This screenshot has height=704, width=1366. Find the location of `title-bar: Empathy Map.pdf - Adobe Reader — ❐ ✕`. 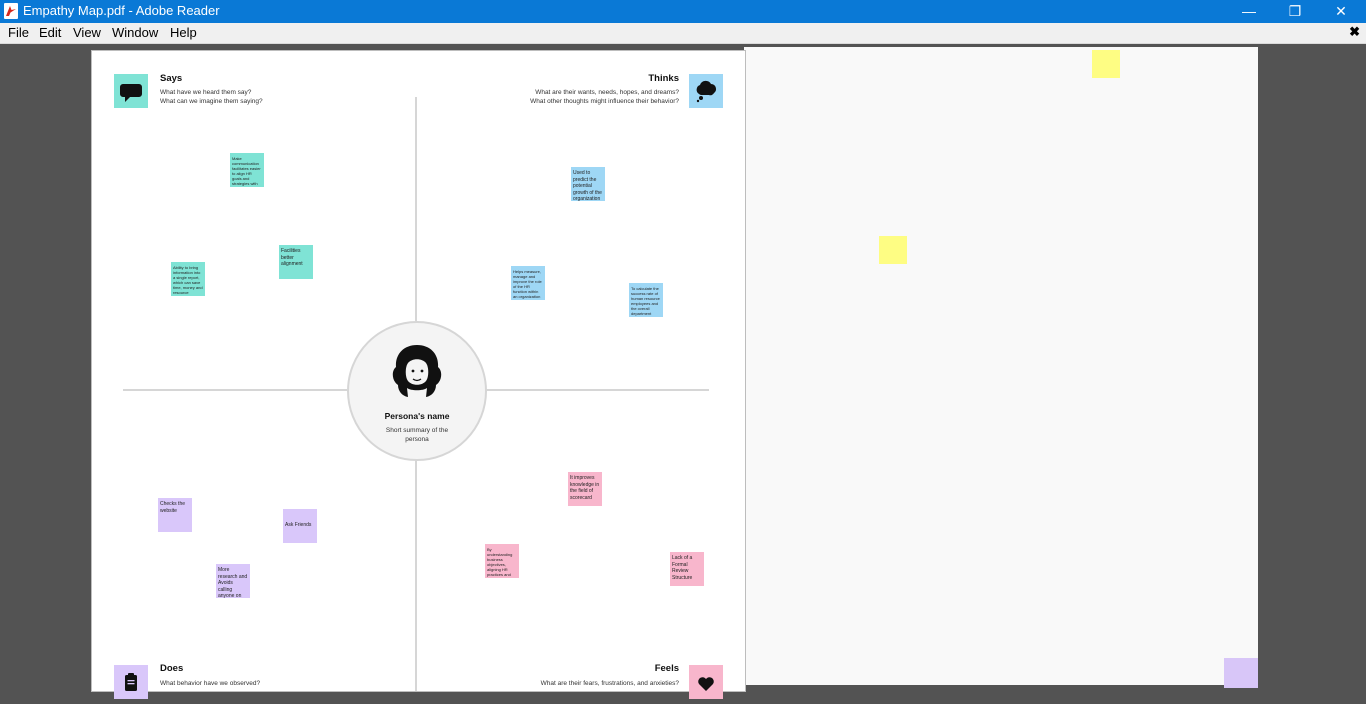

title-bar: Empathy Map.pdf - Adobe Reader — ❐ ✕ is located at coordinates (683, 11).